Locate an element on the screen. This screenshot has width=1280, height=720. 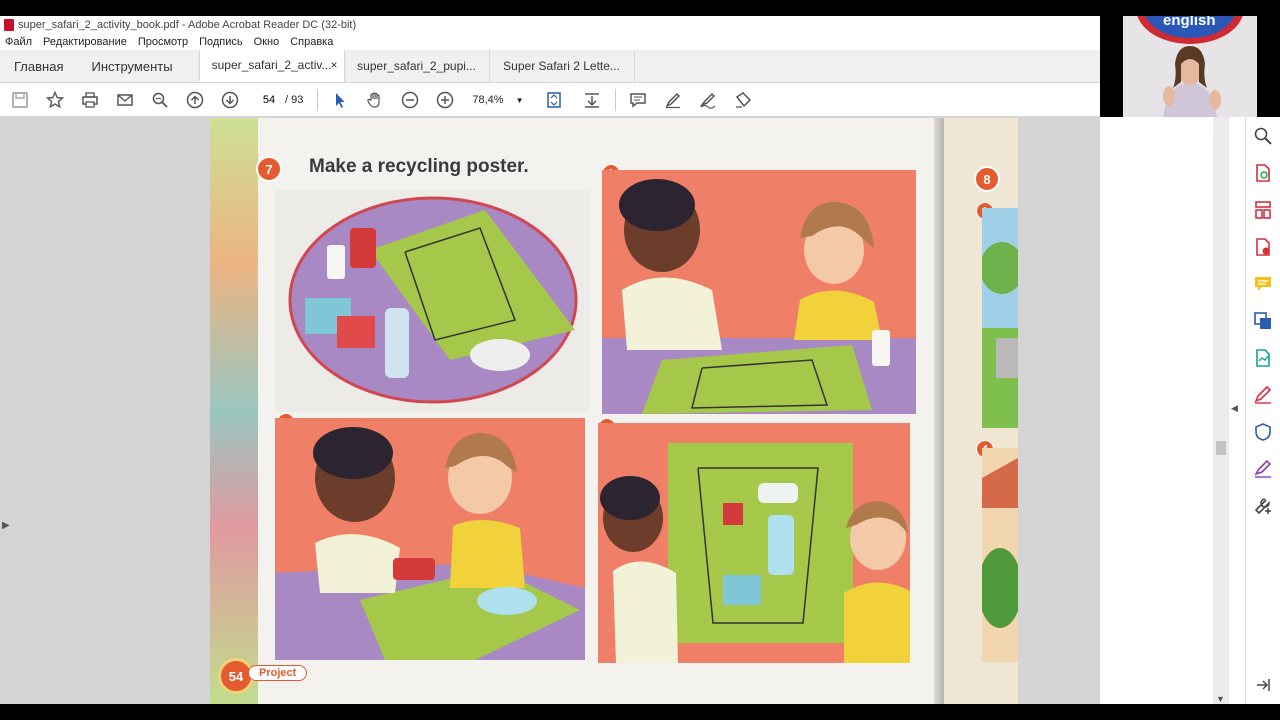
vertical-scrollbar: ◀ ▼ is located at coordinates (1225, 410).